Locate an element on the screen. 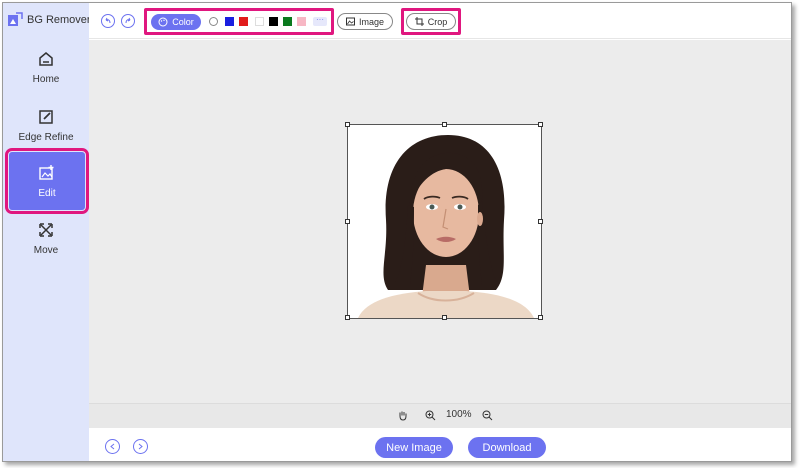  toolbar: Color ··· Image Crop is located at coordinates (440, 21).